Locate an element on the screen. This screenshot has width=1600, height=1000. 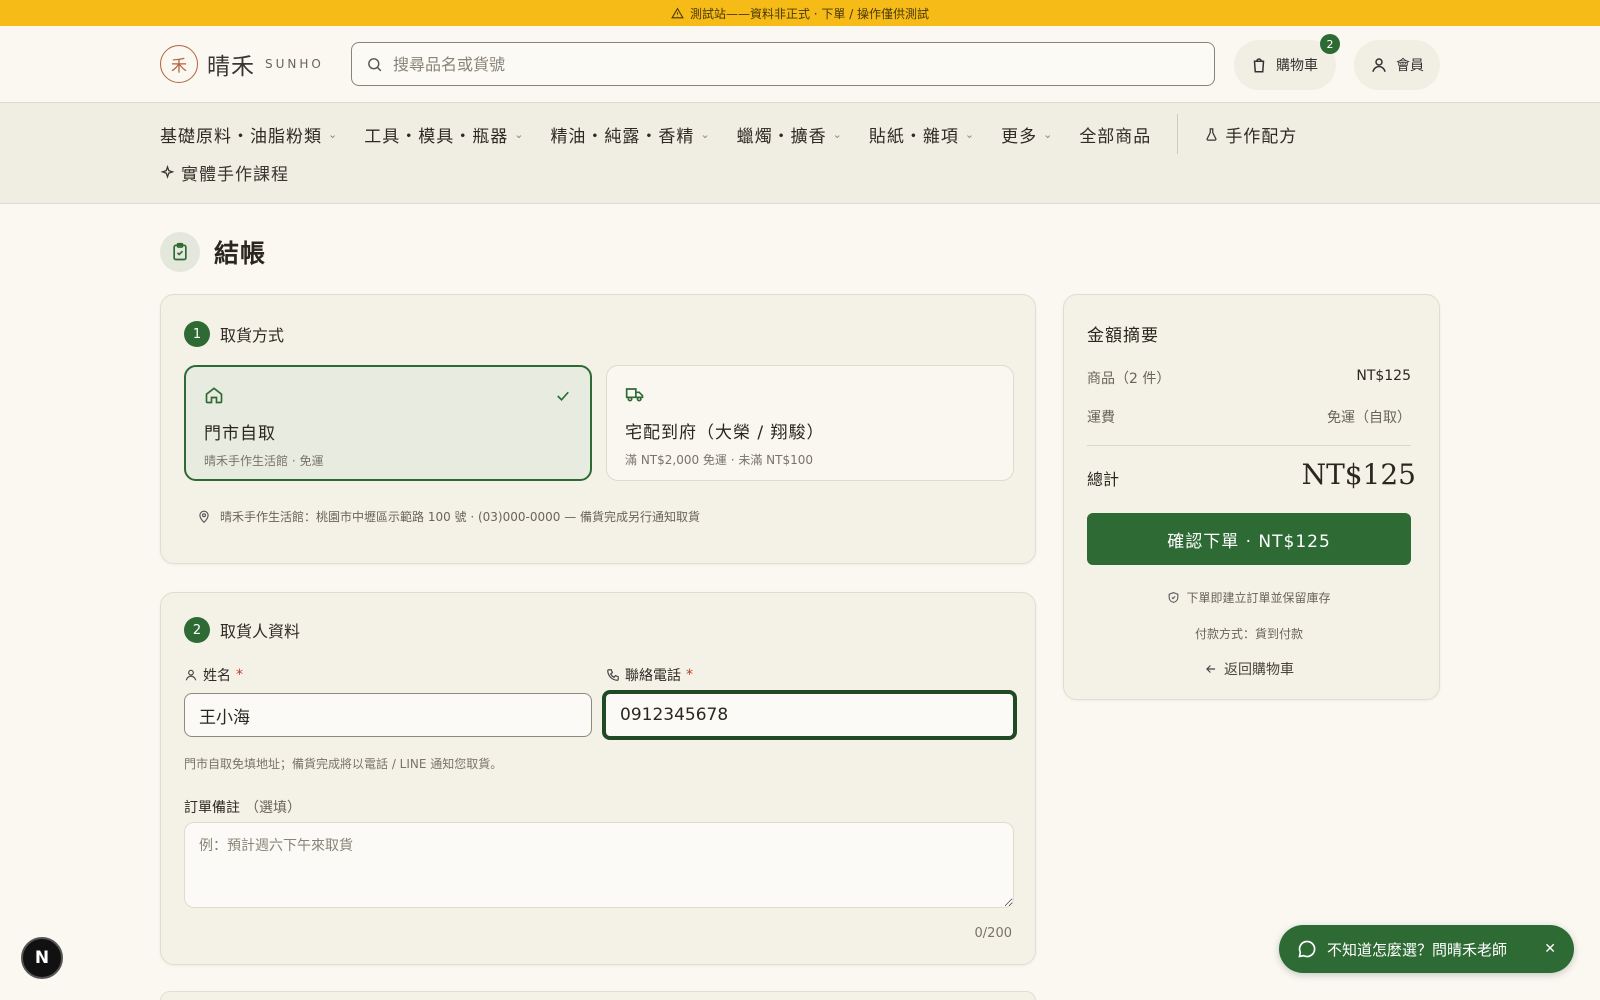
search-box is located at coordinates (783, 64).